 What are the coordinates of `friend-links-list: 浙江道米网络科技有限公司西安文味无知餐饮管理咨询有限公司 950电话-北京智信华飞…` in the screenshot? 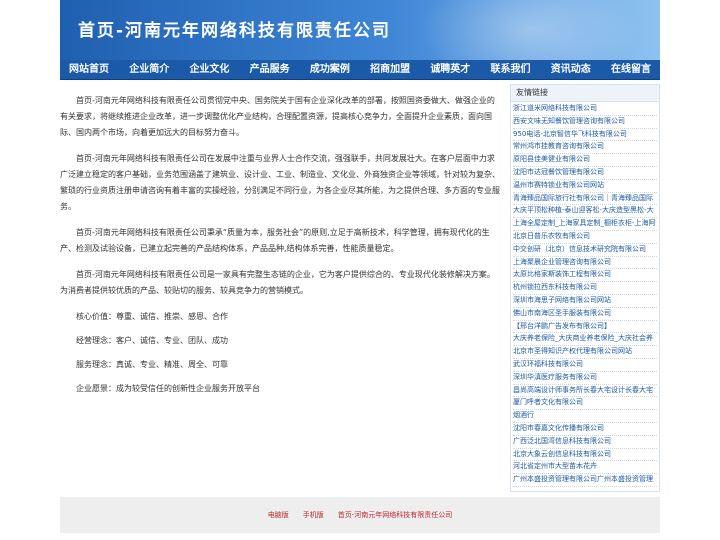 It's located at (585, 294).